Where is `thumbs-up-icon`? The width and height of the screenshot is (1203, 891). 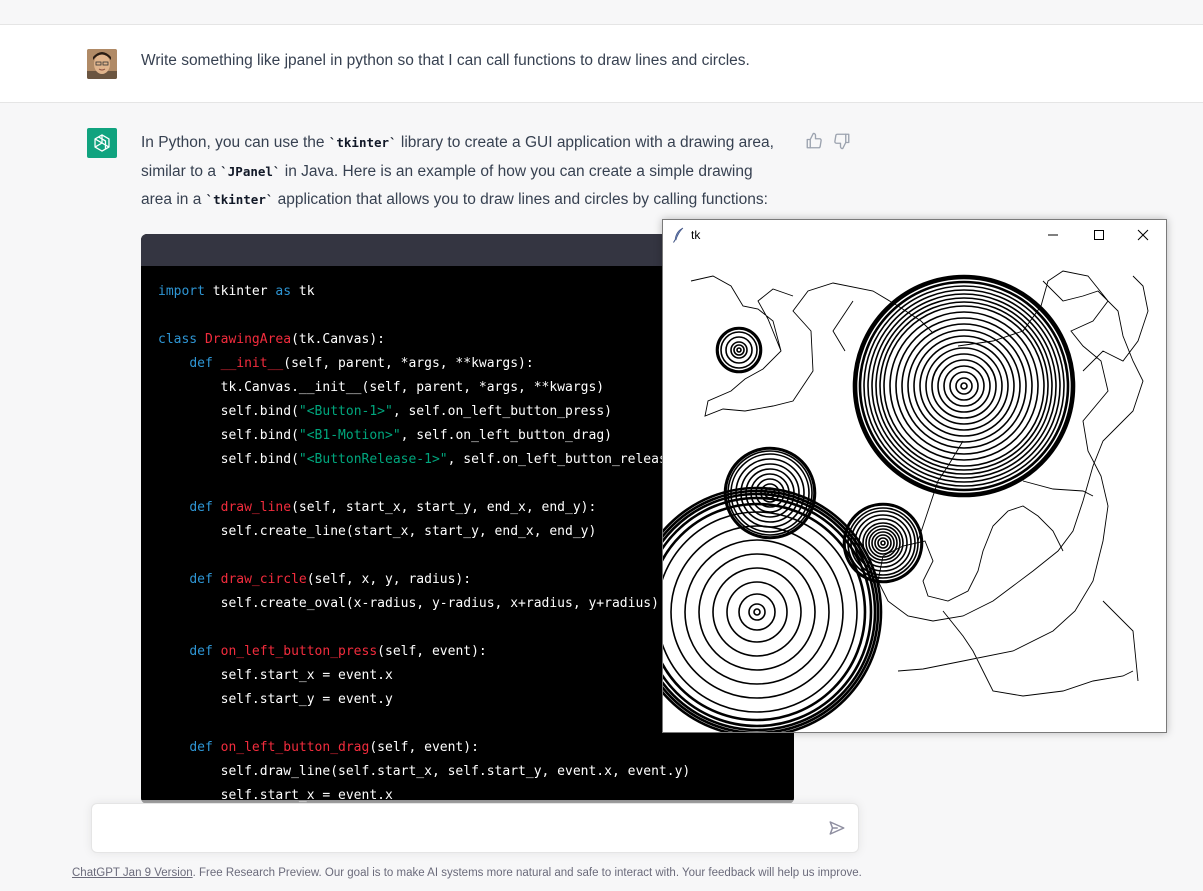 thumbs-up-icon is located at coordinates (814, 141).